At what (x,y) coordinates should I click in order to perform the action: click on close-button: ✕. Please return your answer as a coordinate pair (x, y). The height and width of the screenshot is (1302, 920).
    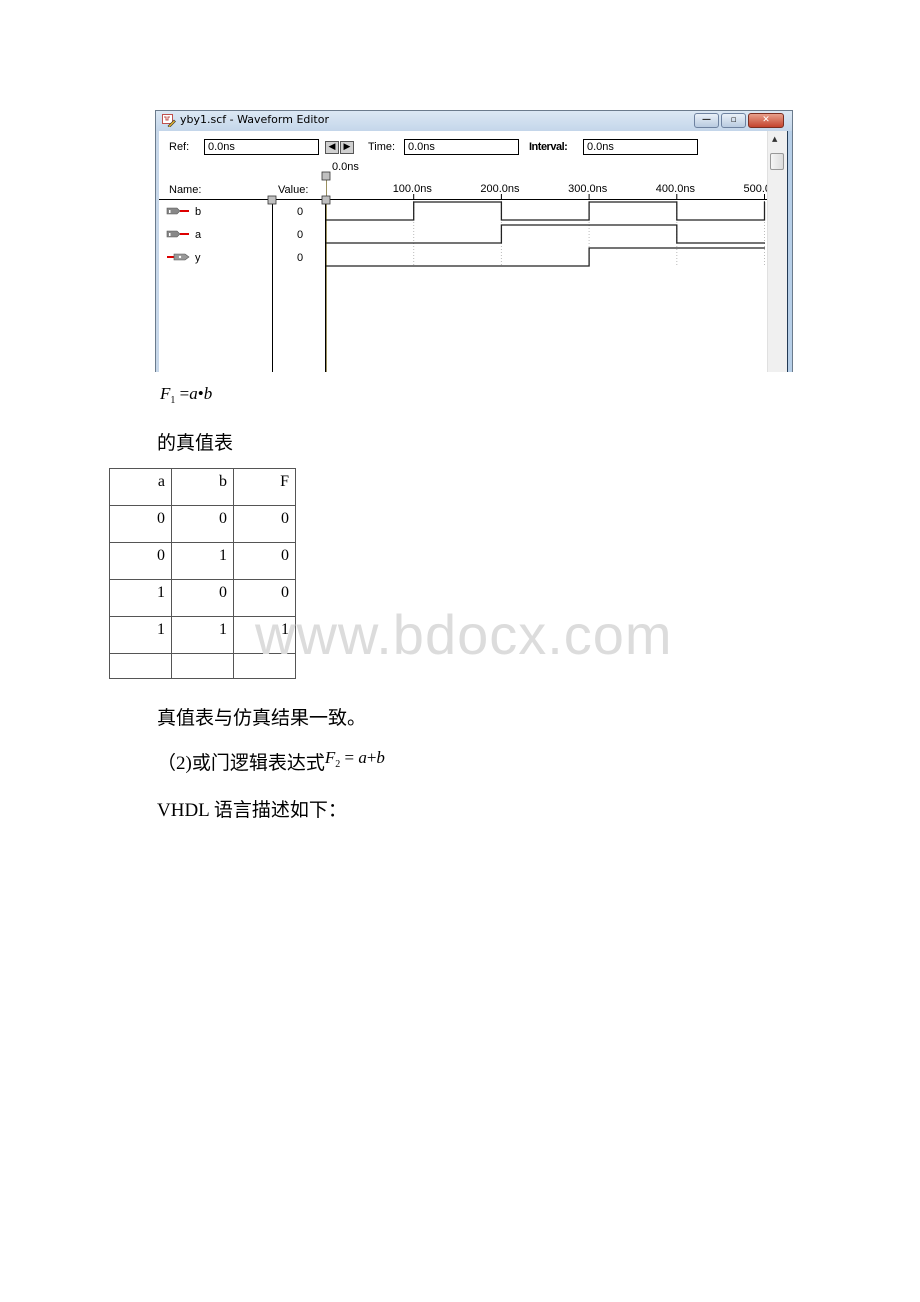
    Looking at the image, I should click on (766, 120).